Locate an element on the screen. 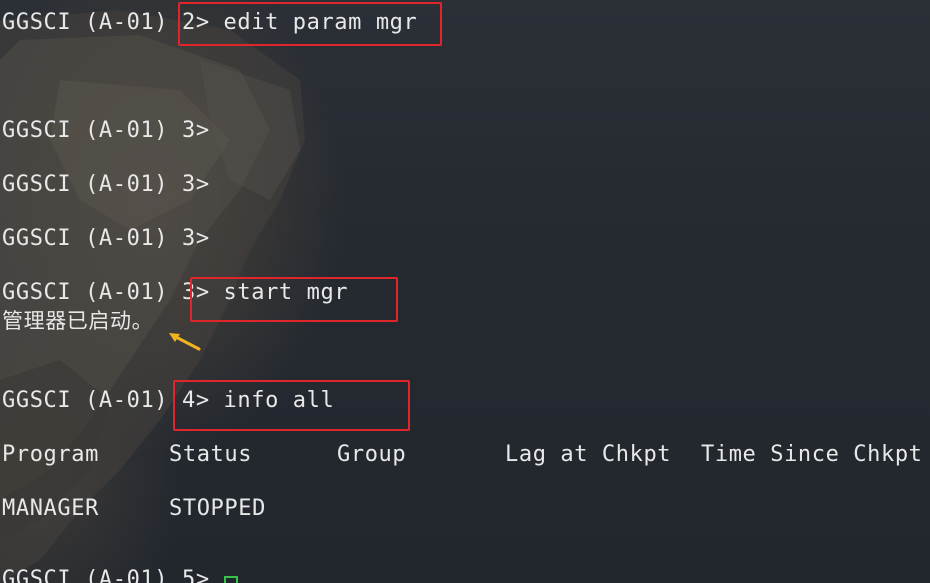 Image resolution: width=930 pixels, height=583 pixels. table-header-group: Group is located at coordinates (372, 454).